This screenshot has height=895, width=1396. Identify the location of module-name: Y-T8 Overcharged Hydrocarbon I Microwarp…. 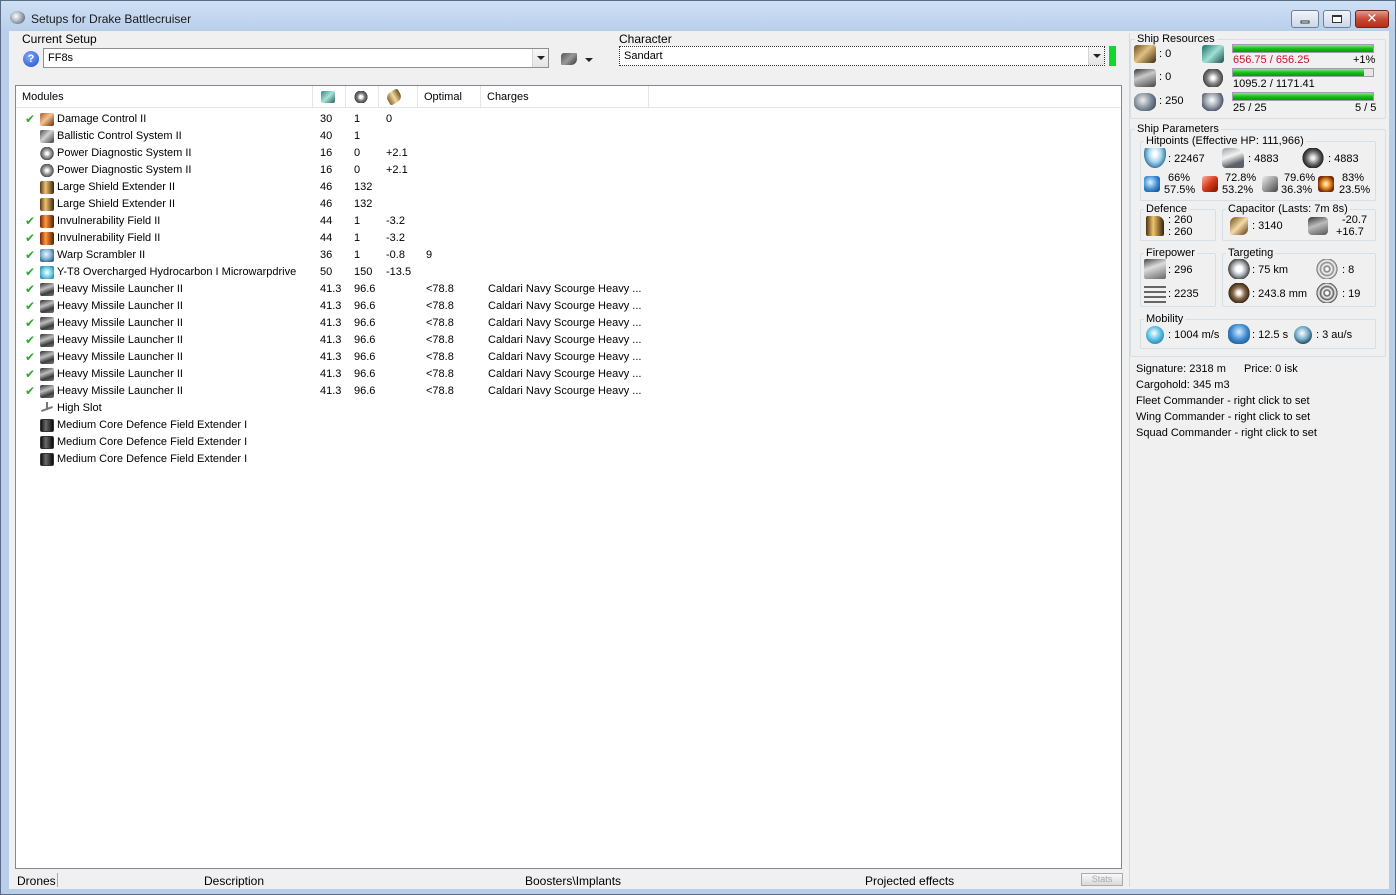
(177, 272).